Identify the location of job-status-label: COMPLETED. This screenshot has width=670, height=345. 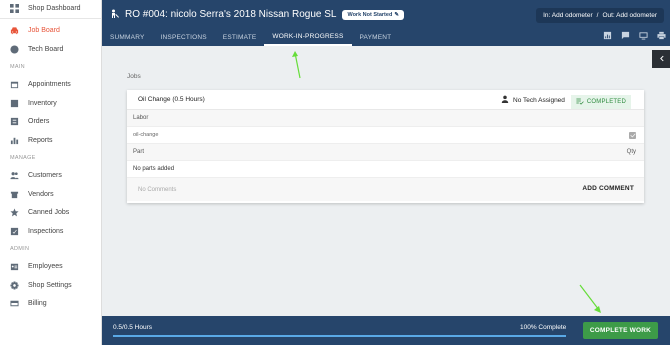
(606, 102).